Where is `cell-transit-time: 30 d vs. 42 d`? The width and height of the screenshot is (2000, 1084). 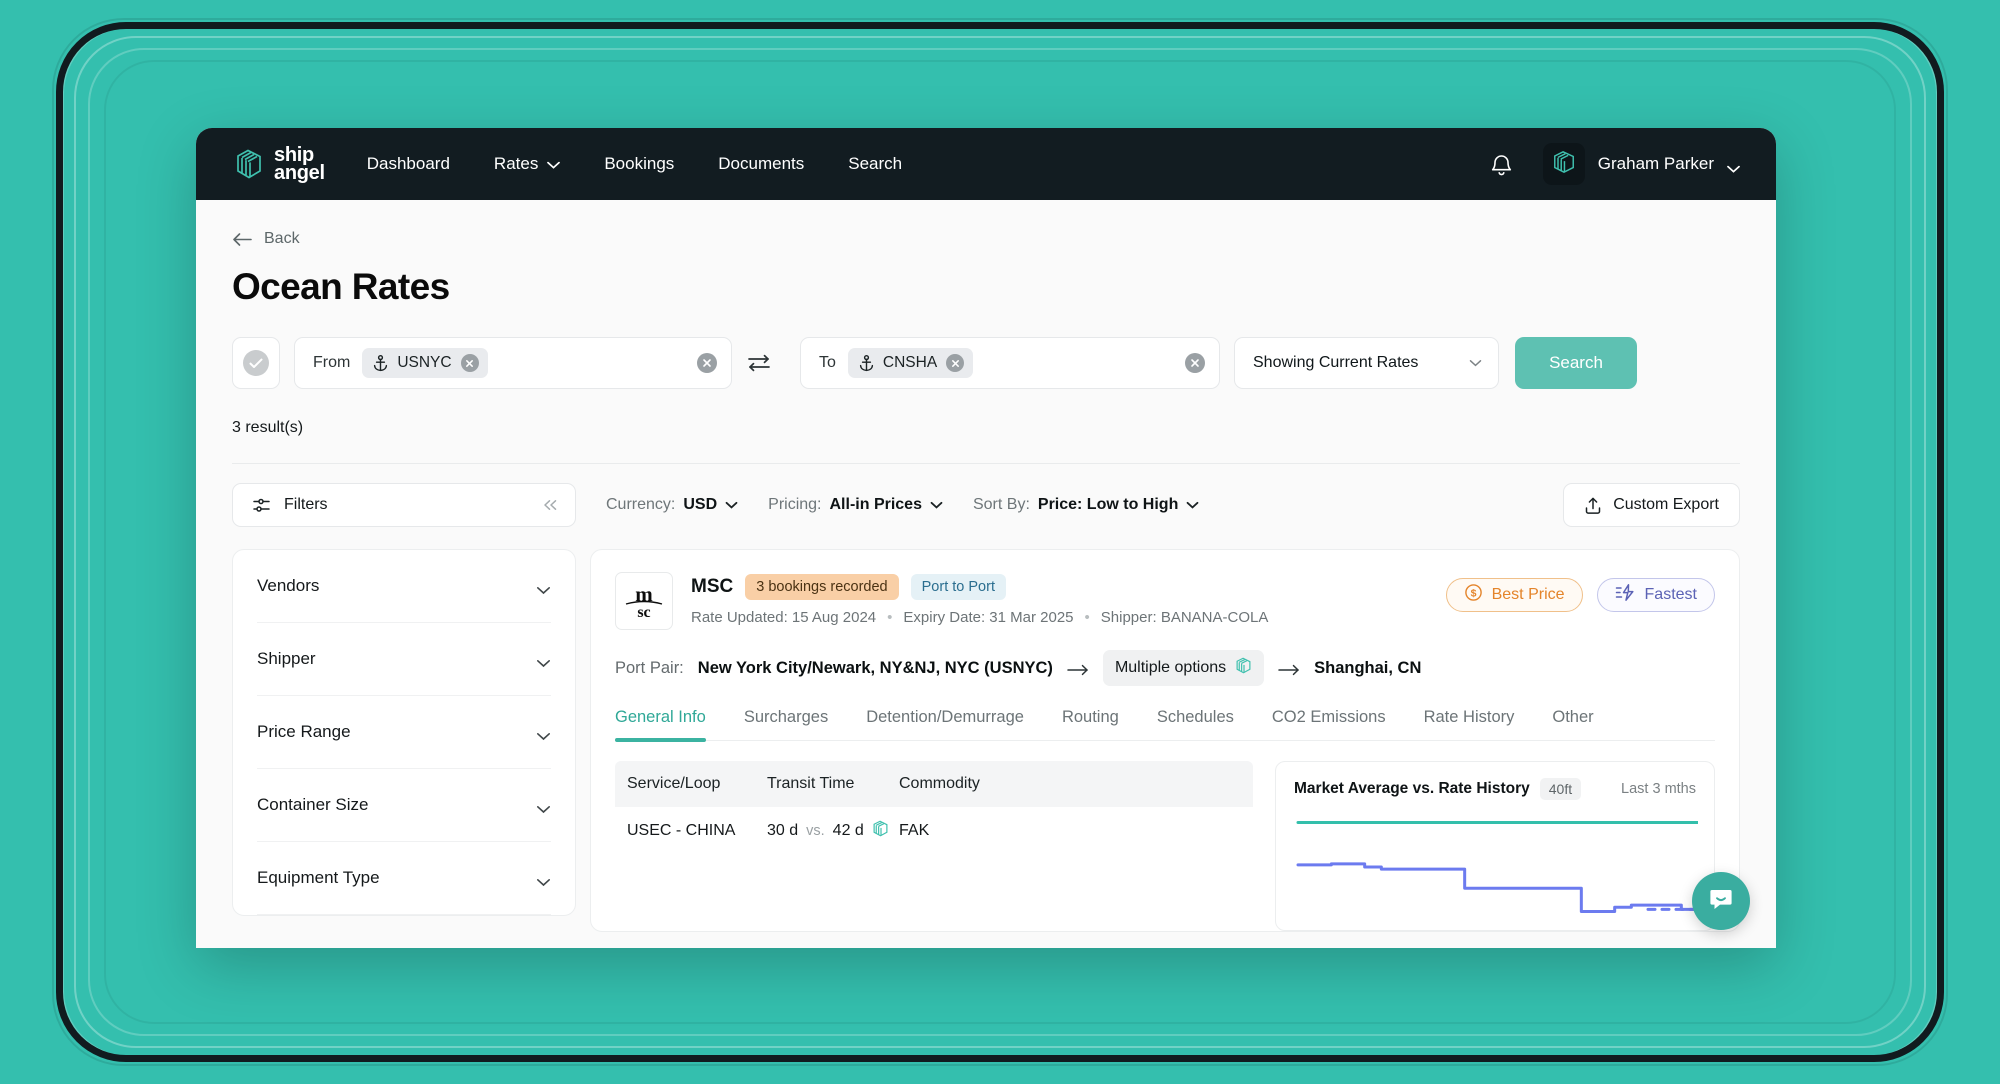
cell-transit-time: 30 d vs. 42 d is located at coordinates (833, 831).